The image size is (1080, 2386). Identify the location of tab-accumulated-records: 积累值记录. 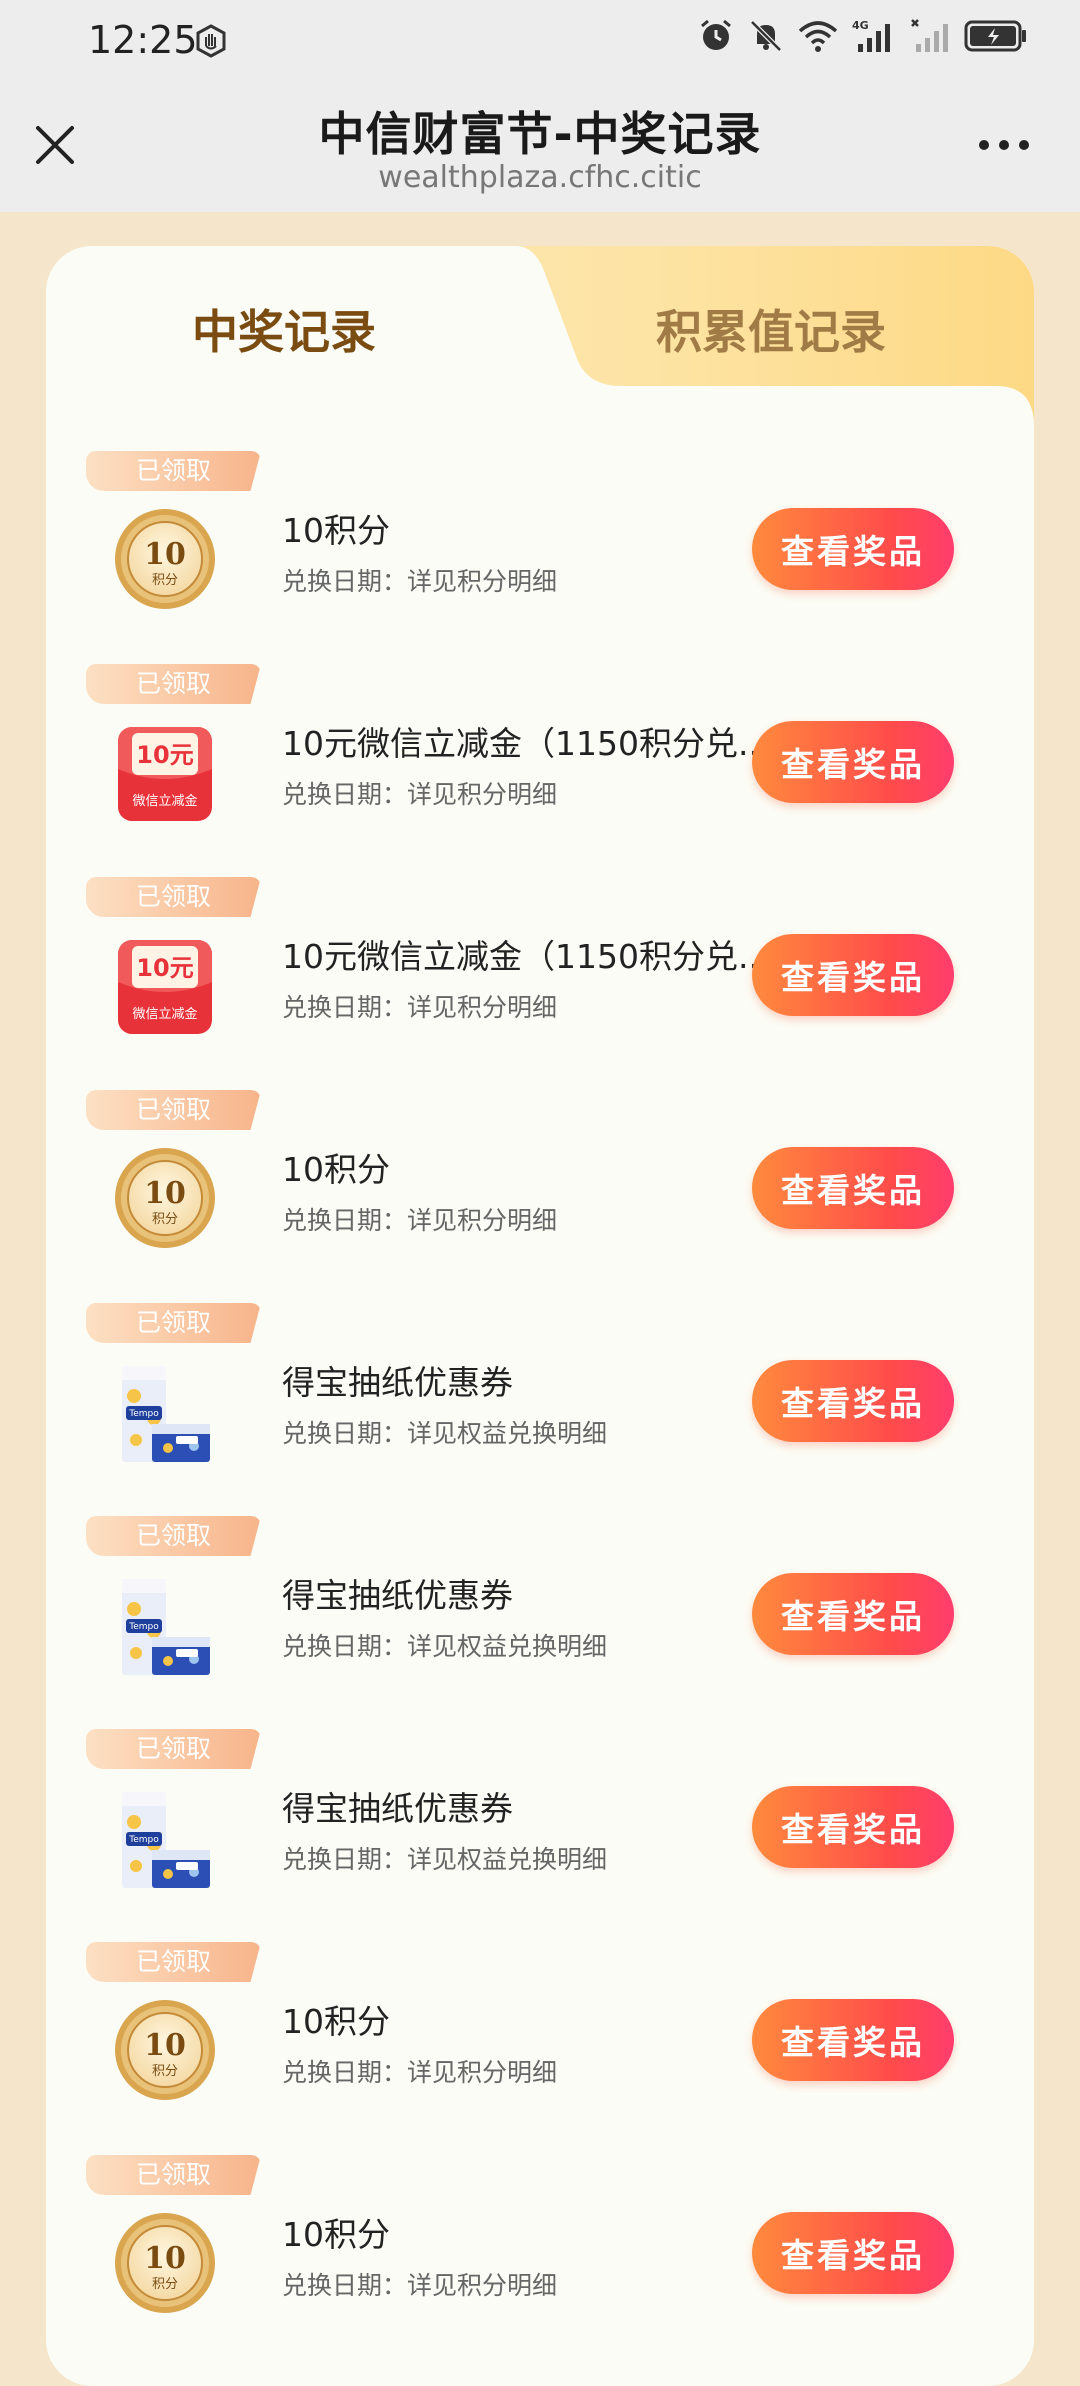
(771, 329).